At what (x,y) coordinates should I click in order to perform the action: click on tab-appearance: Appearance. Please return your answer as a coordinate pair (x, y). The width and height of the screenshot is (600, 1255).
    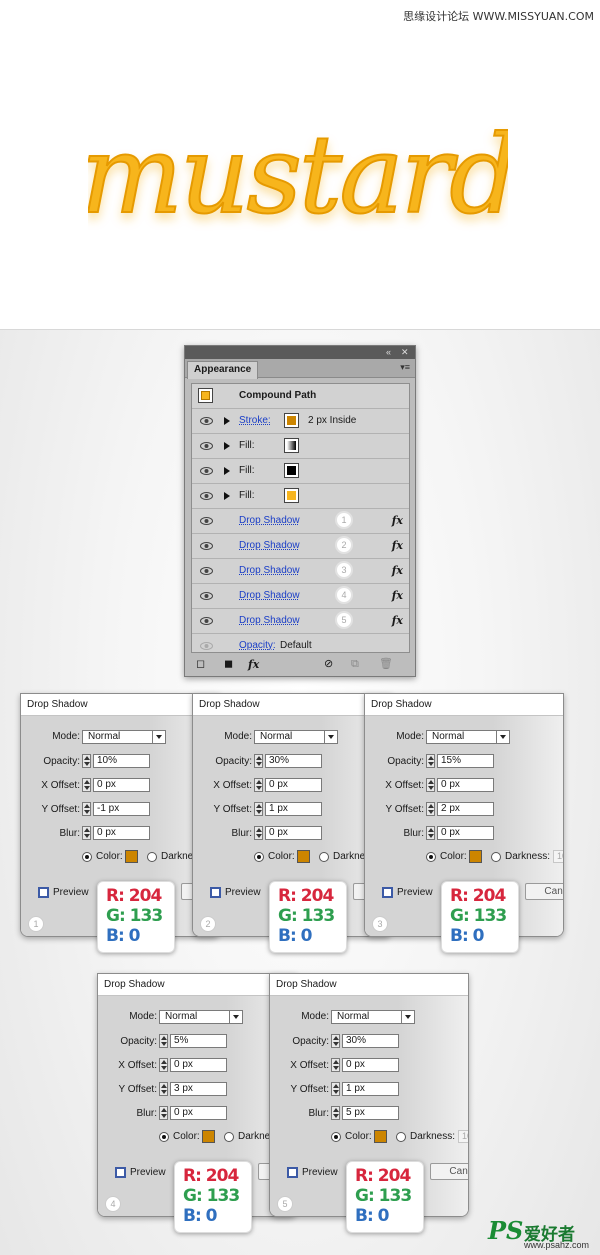
    Looking at the image, I should click on (223, 370).